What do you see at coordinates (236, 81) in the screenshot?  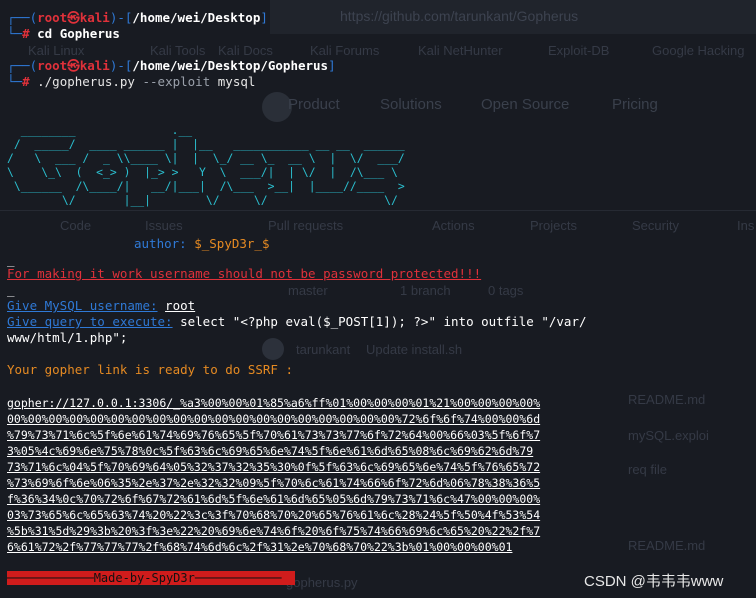 I see `command-argument: mysql` at bounding box center [236, 81].